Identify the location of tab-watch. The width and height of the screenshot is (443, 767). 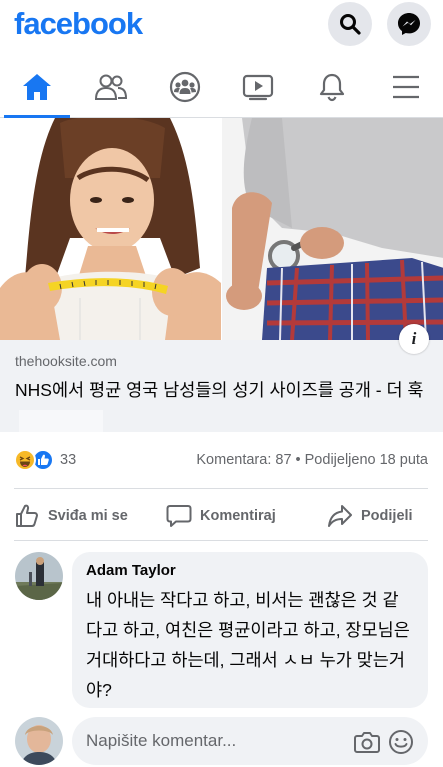
(258, 86).